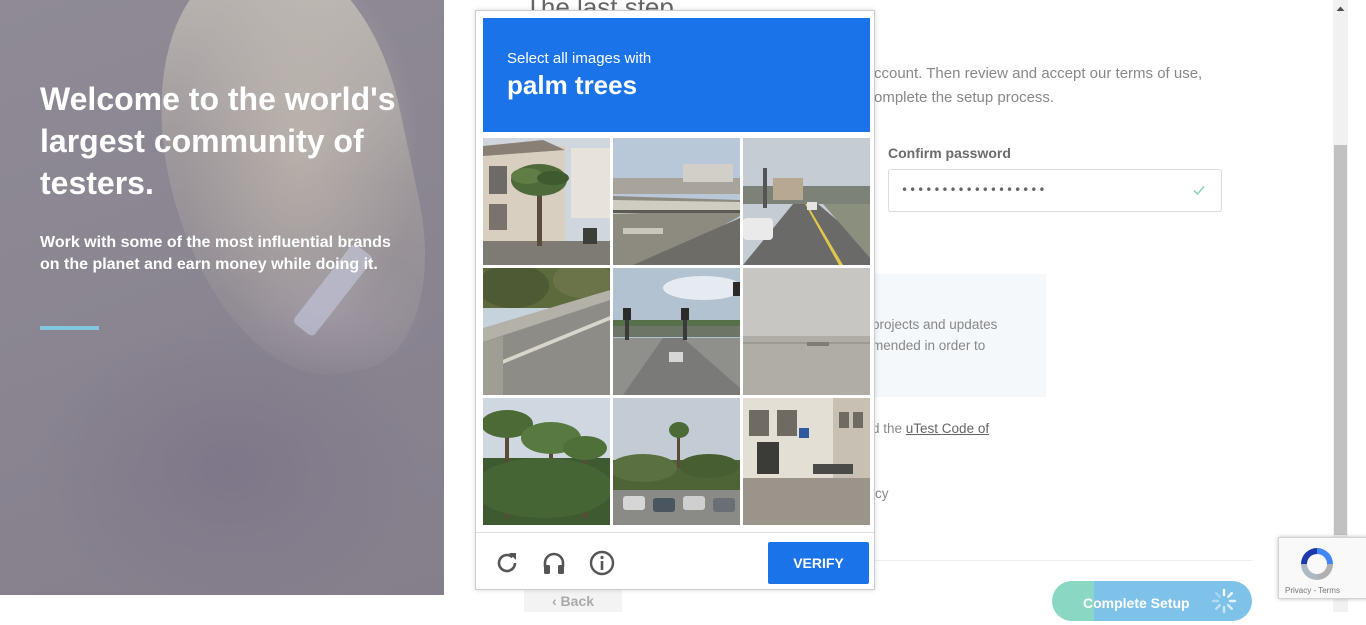  I want to click on tile-house-palm, so click(546, 201).